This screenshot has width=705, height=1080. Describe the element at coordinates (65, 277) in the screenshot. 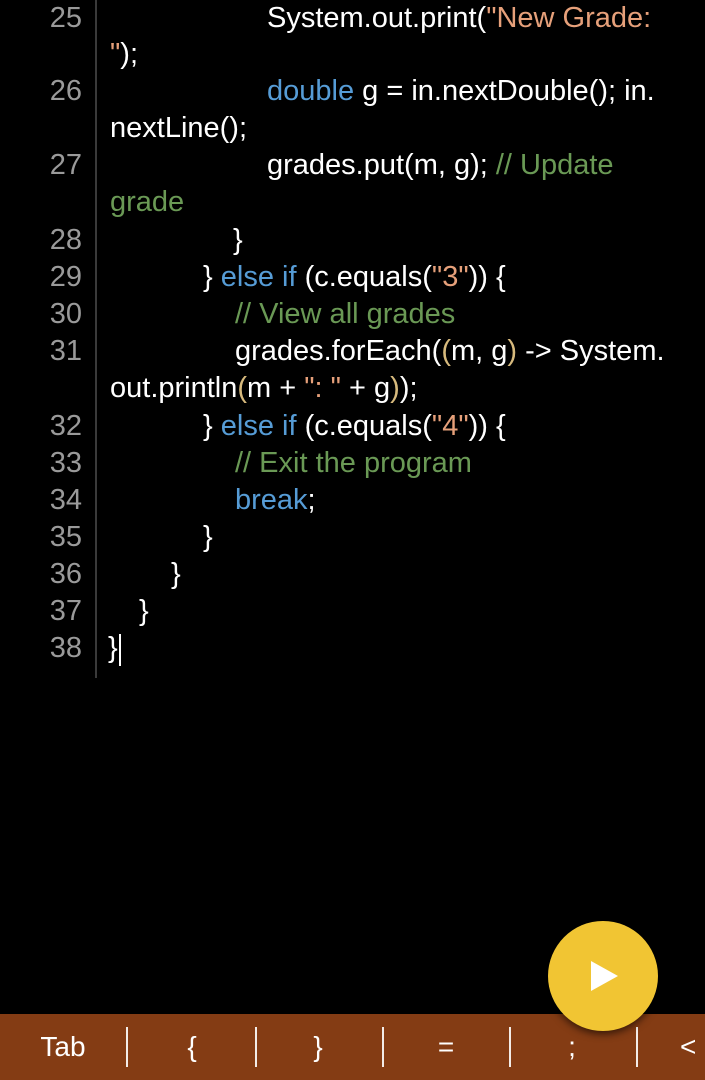

I see `line-number: 29` at that location.